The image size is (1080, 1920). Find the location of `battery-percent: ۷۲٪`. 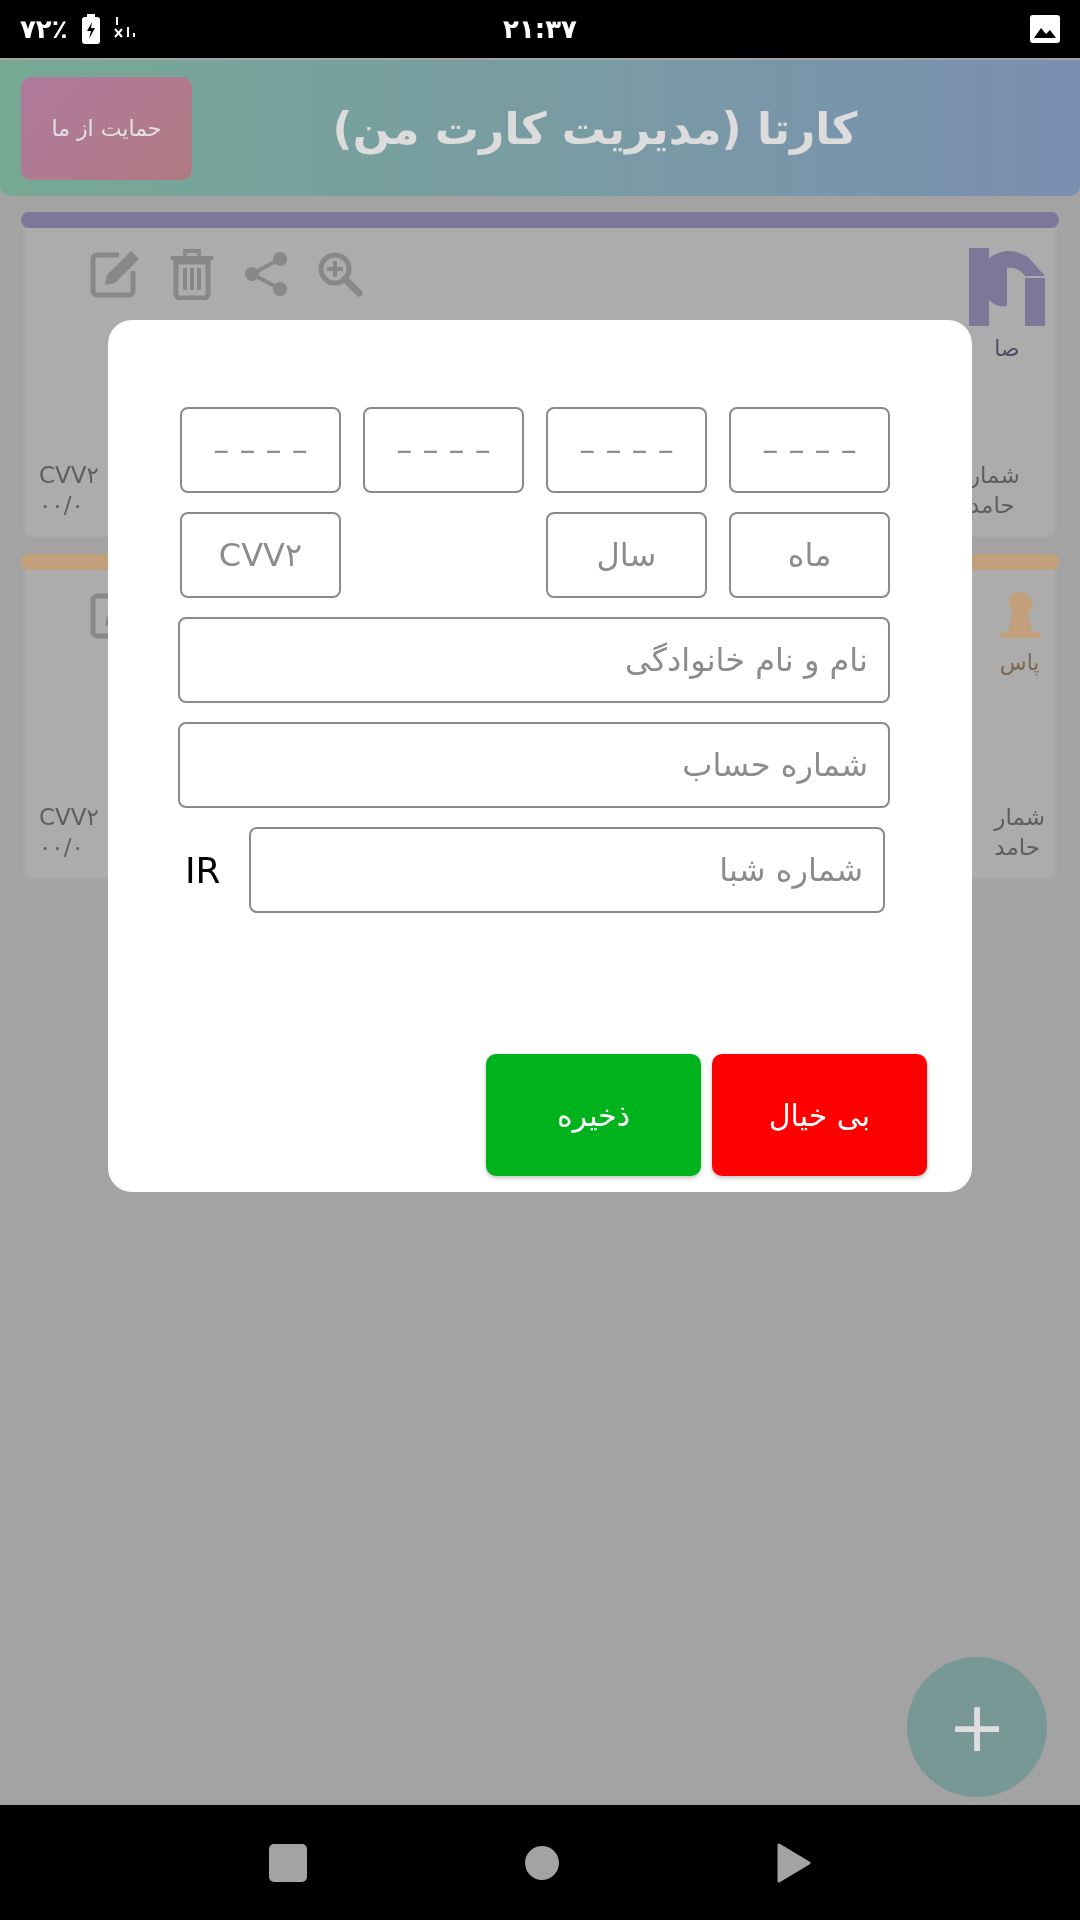

battery-percent: ۷۲٪ is located at coordinates (44, 29).